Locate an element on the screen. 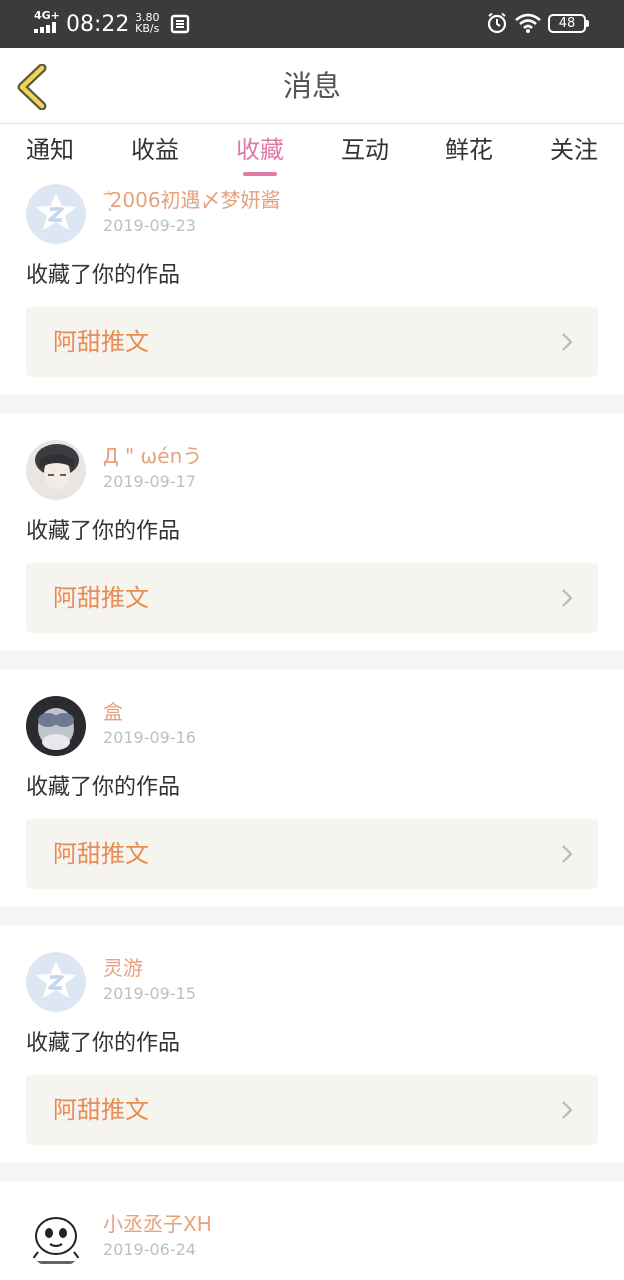  alarm-icon is located at coordinates (497, 23).